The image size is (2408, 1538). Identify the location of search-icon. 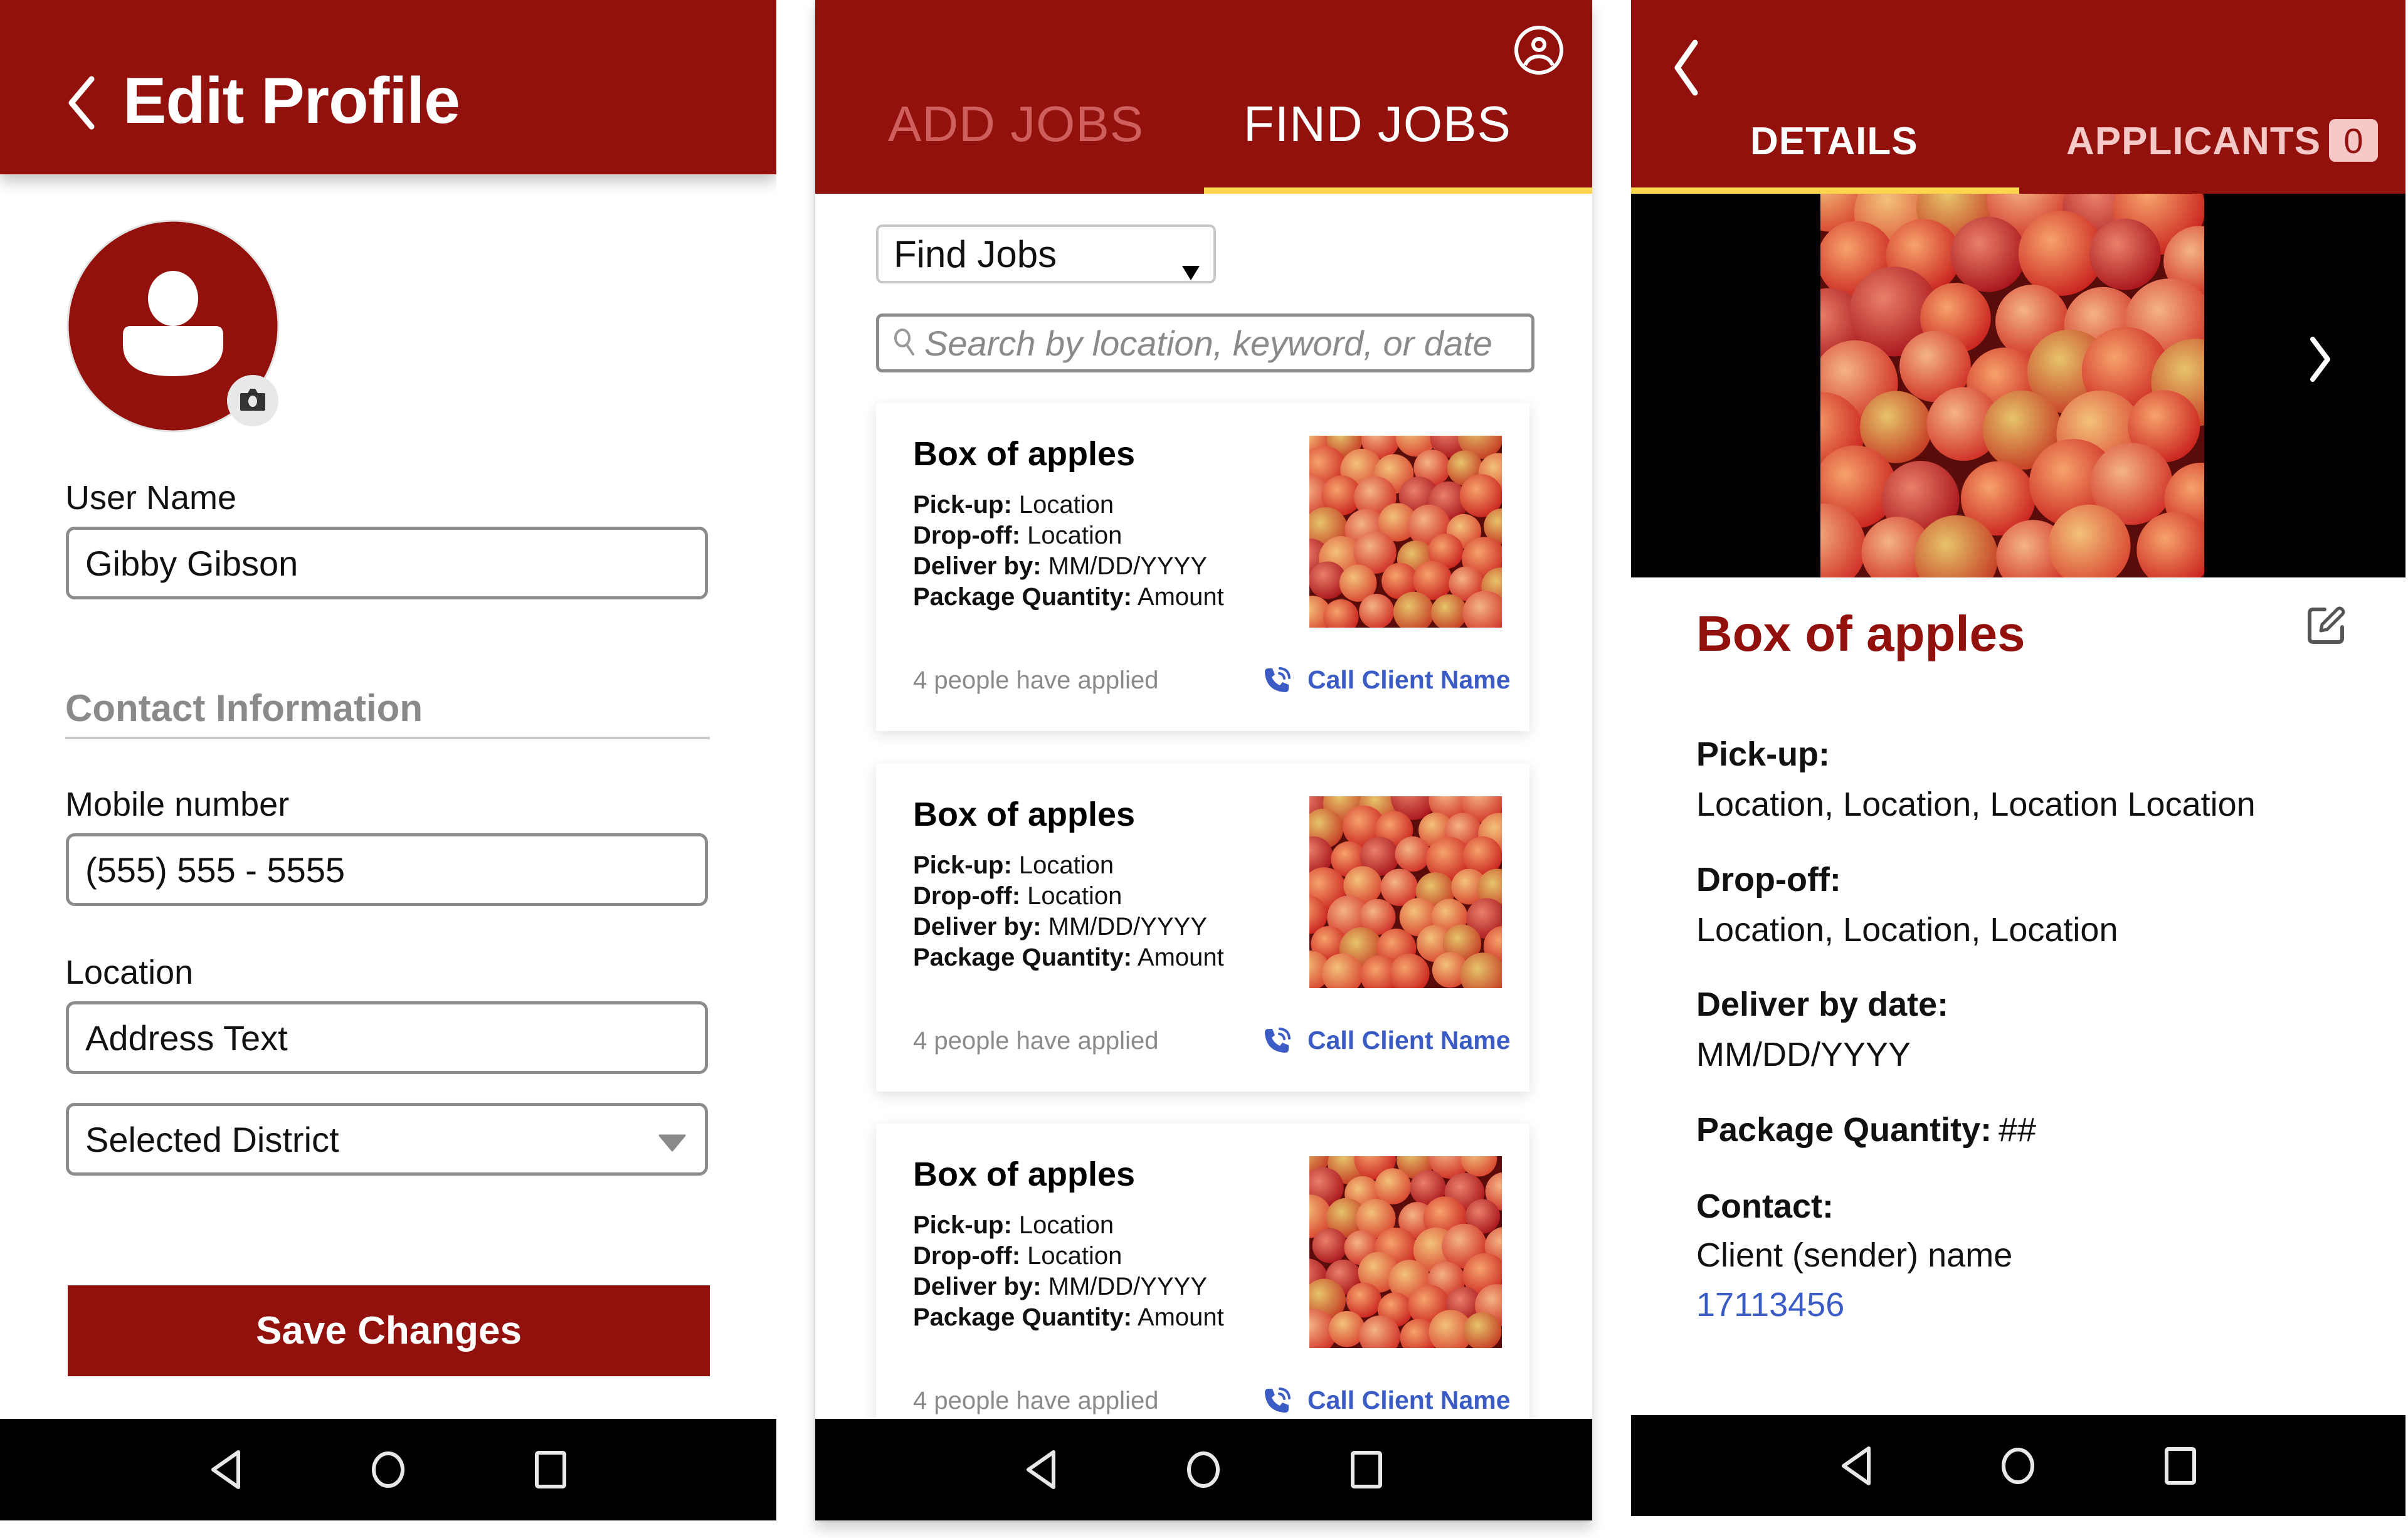
(904, 343).